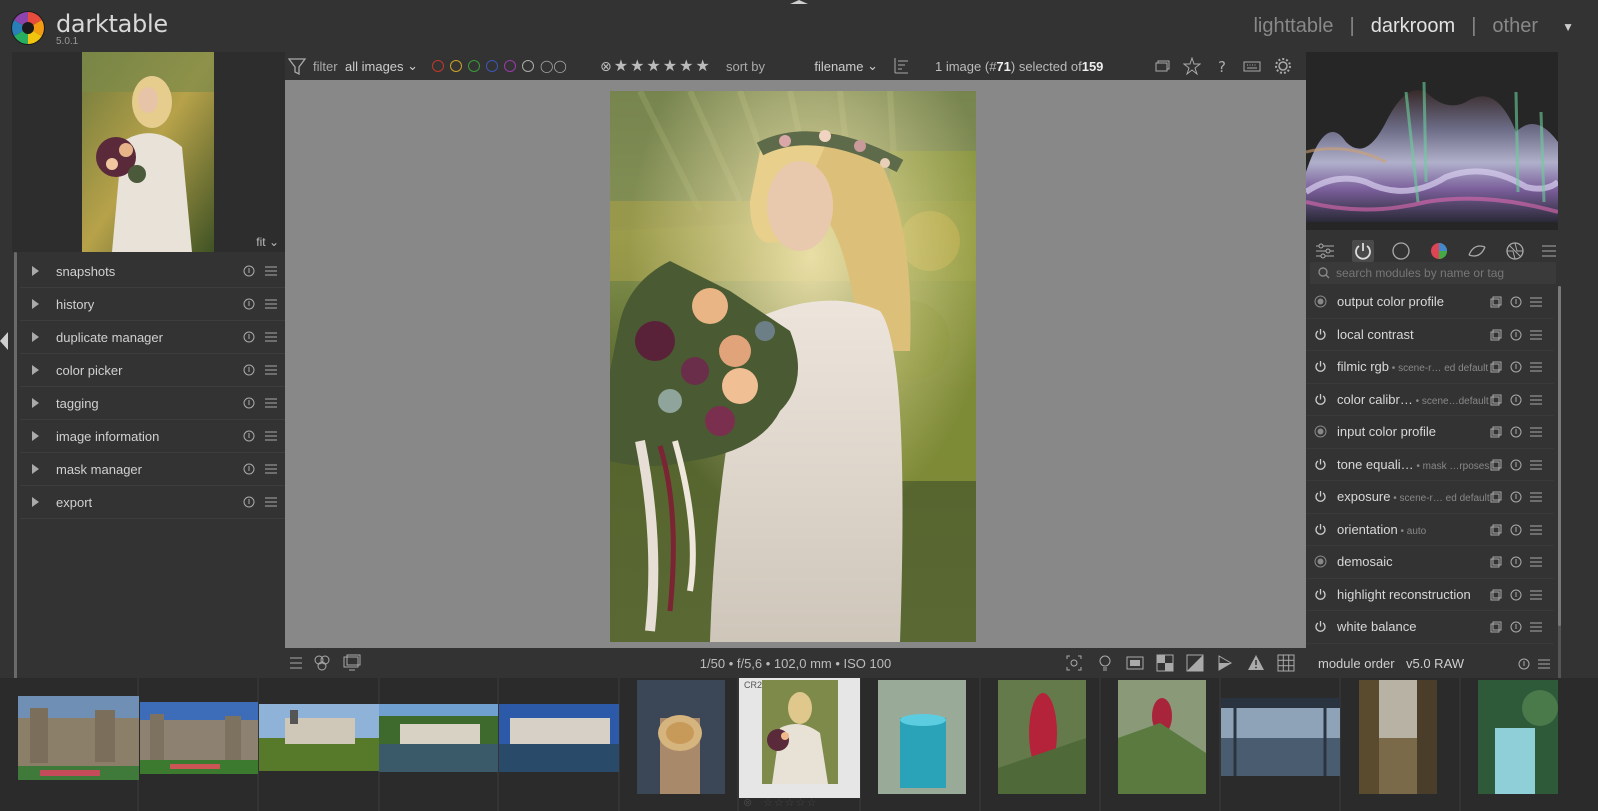 The width and height of the screenshot is (1598, 811). I want to click on gamut-check-warning-icon, so click(1256, 663).